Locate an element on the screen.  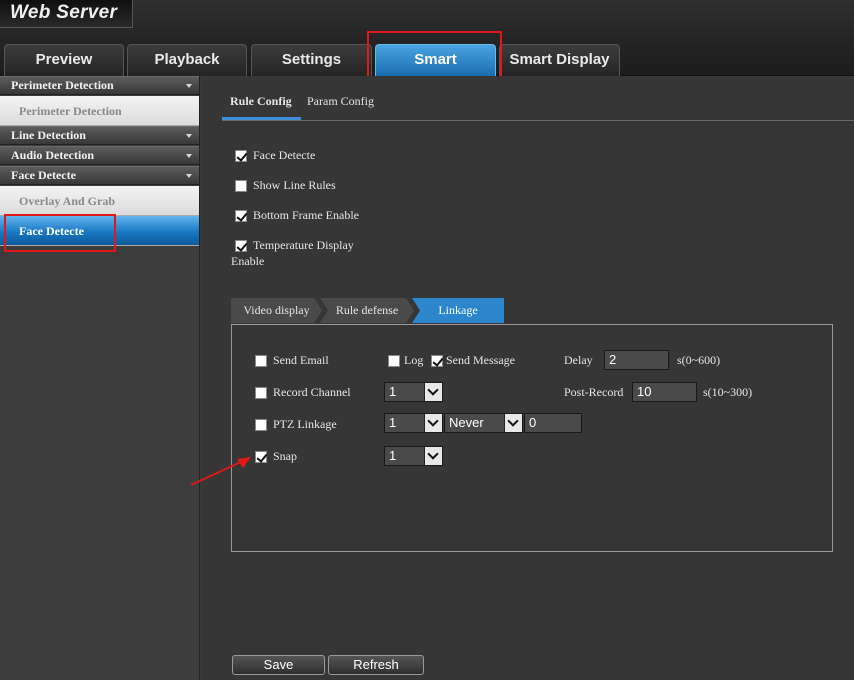
option-label: Face Detecte is located at coordinates (284, 155).